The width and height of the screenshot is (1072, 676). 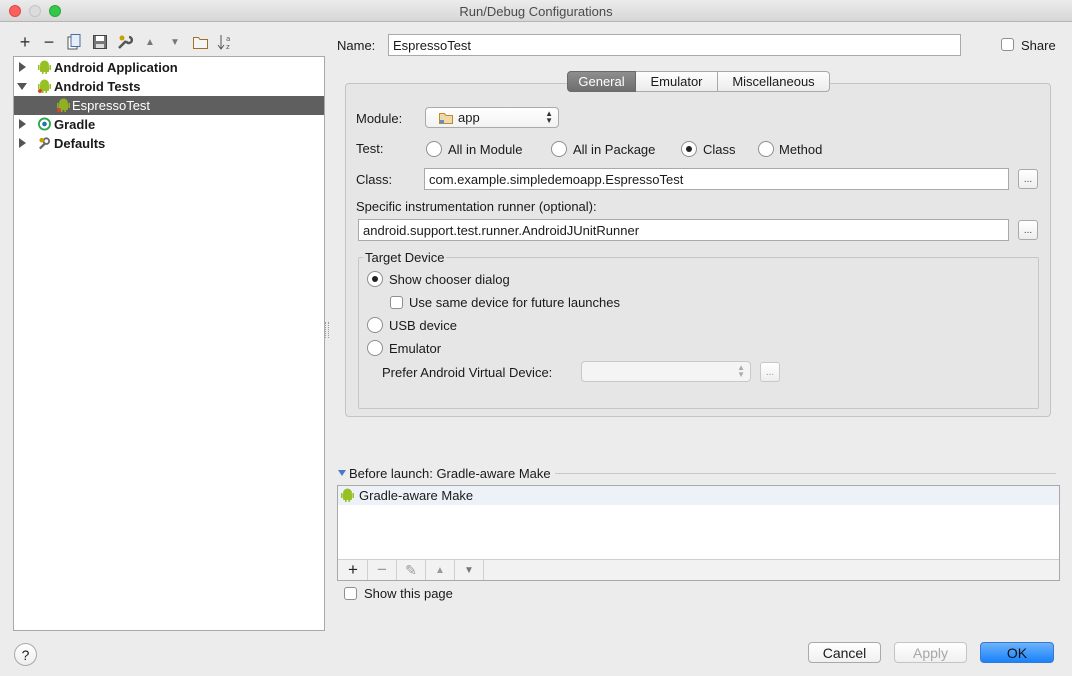 I want to click on test-radio-all-in-package, so click(x=559, y=149).